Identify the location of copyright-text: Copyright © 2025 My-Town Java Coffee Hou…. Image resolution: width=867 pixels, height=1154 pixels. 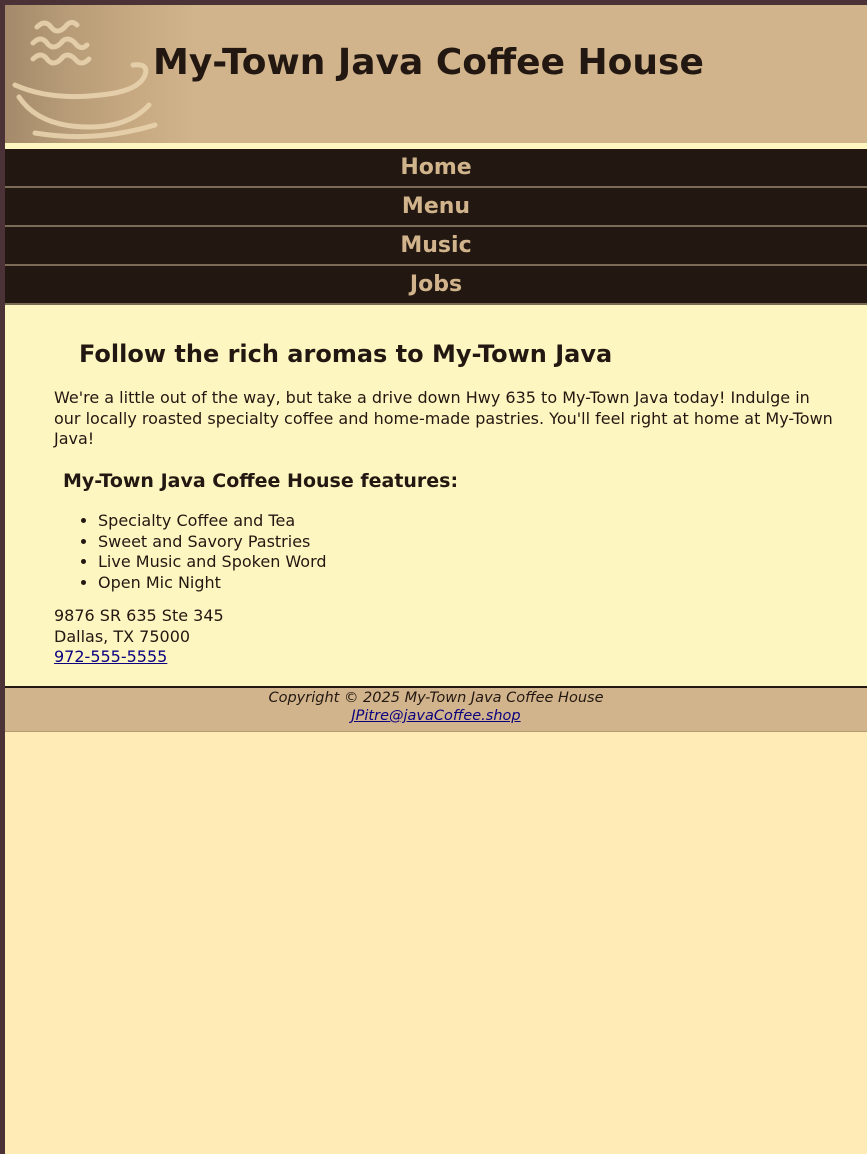
(436, 698).